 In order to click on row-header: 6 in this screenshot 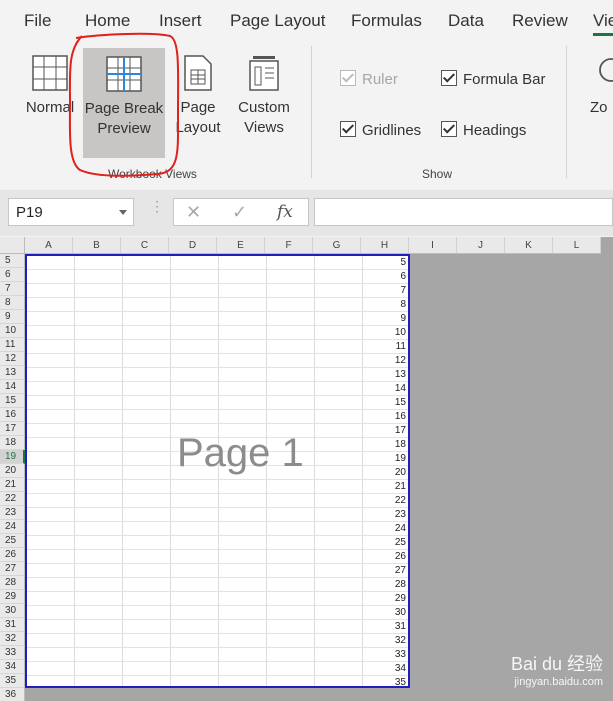, I will do `click(12, 275)`.